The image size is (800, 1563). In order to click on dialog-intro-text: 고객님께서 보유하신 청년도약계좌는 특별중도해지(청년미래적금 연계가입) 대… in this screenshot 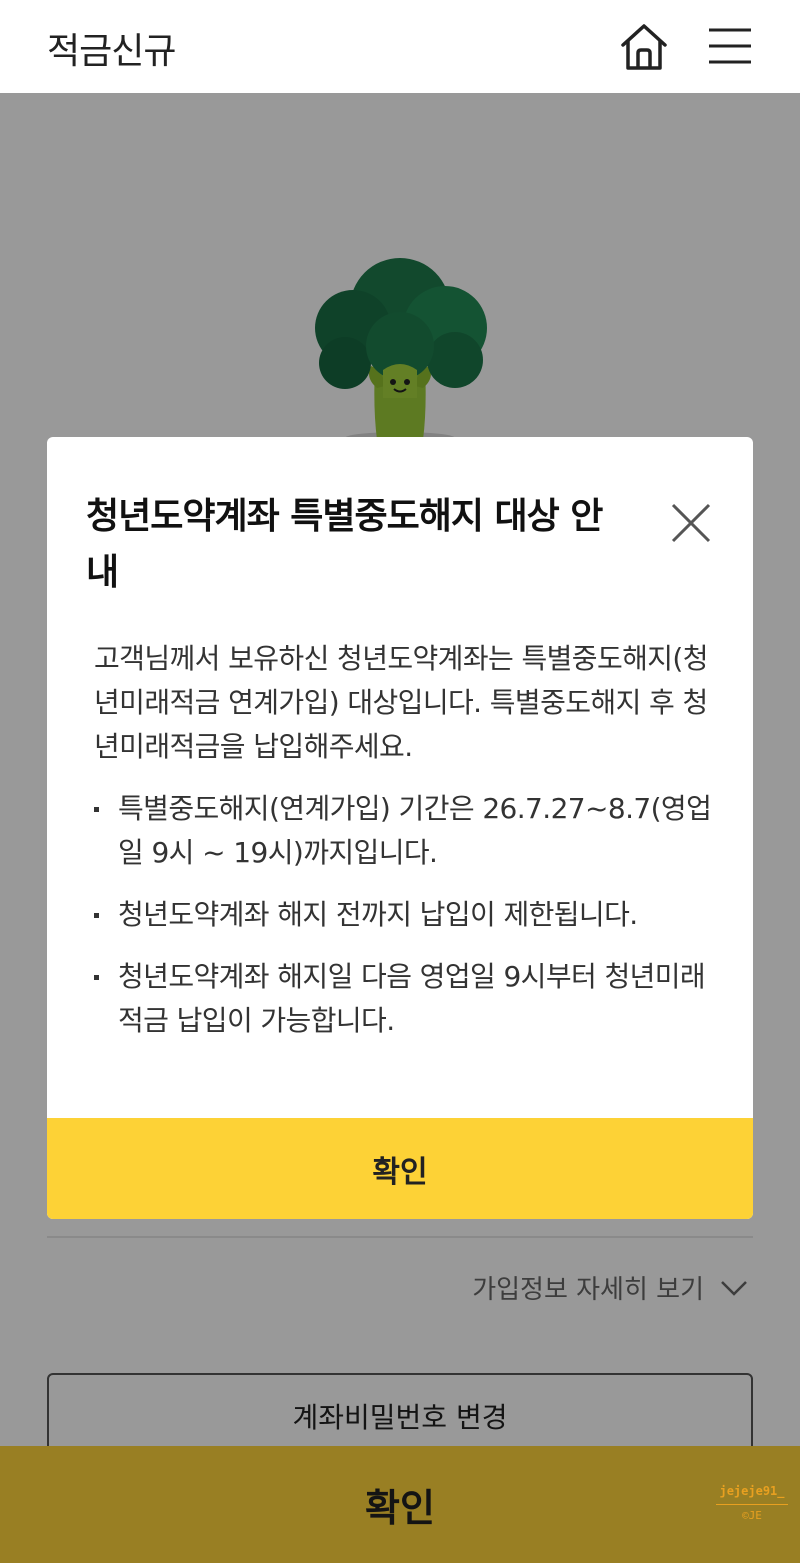, I will do `click(401, 702)`.